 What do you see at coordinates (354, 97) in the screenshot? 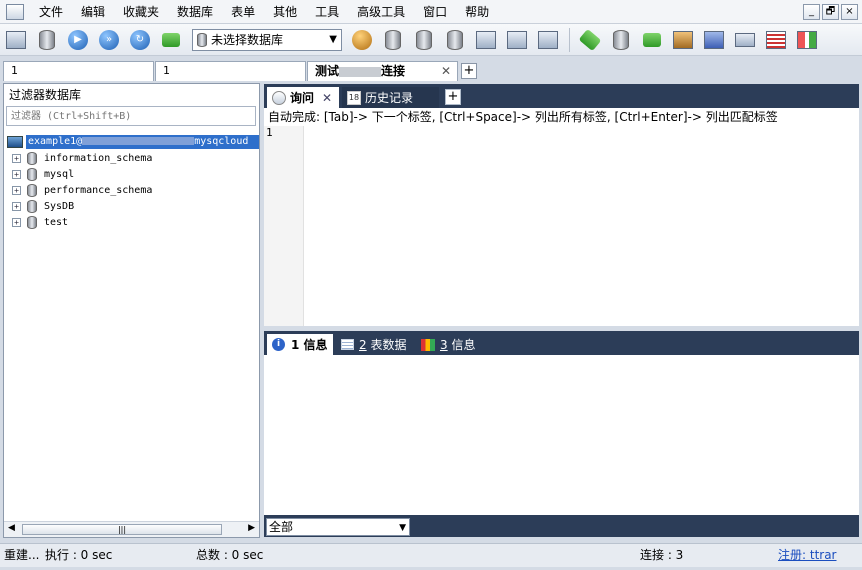
I see `calendar-icon: 18` at bounding box center [354, 97].